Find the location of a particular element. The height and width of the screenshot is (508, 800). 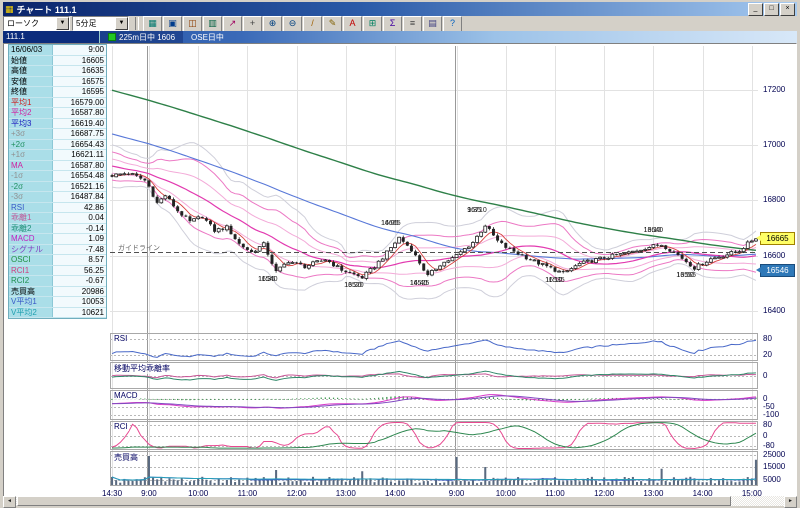

data-row: 平均2 16587.80 is located at coordinates (57, 113).